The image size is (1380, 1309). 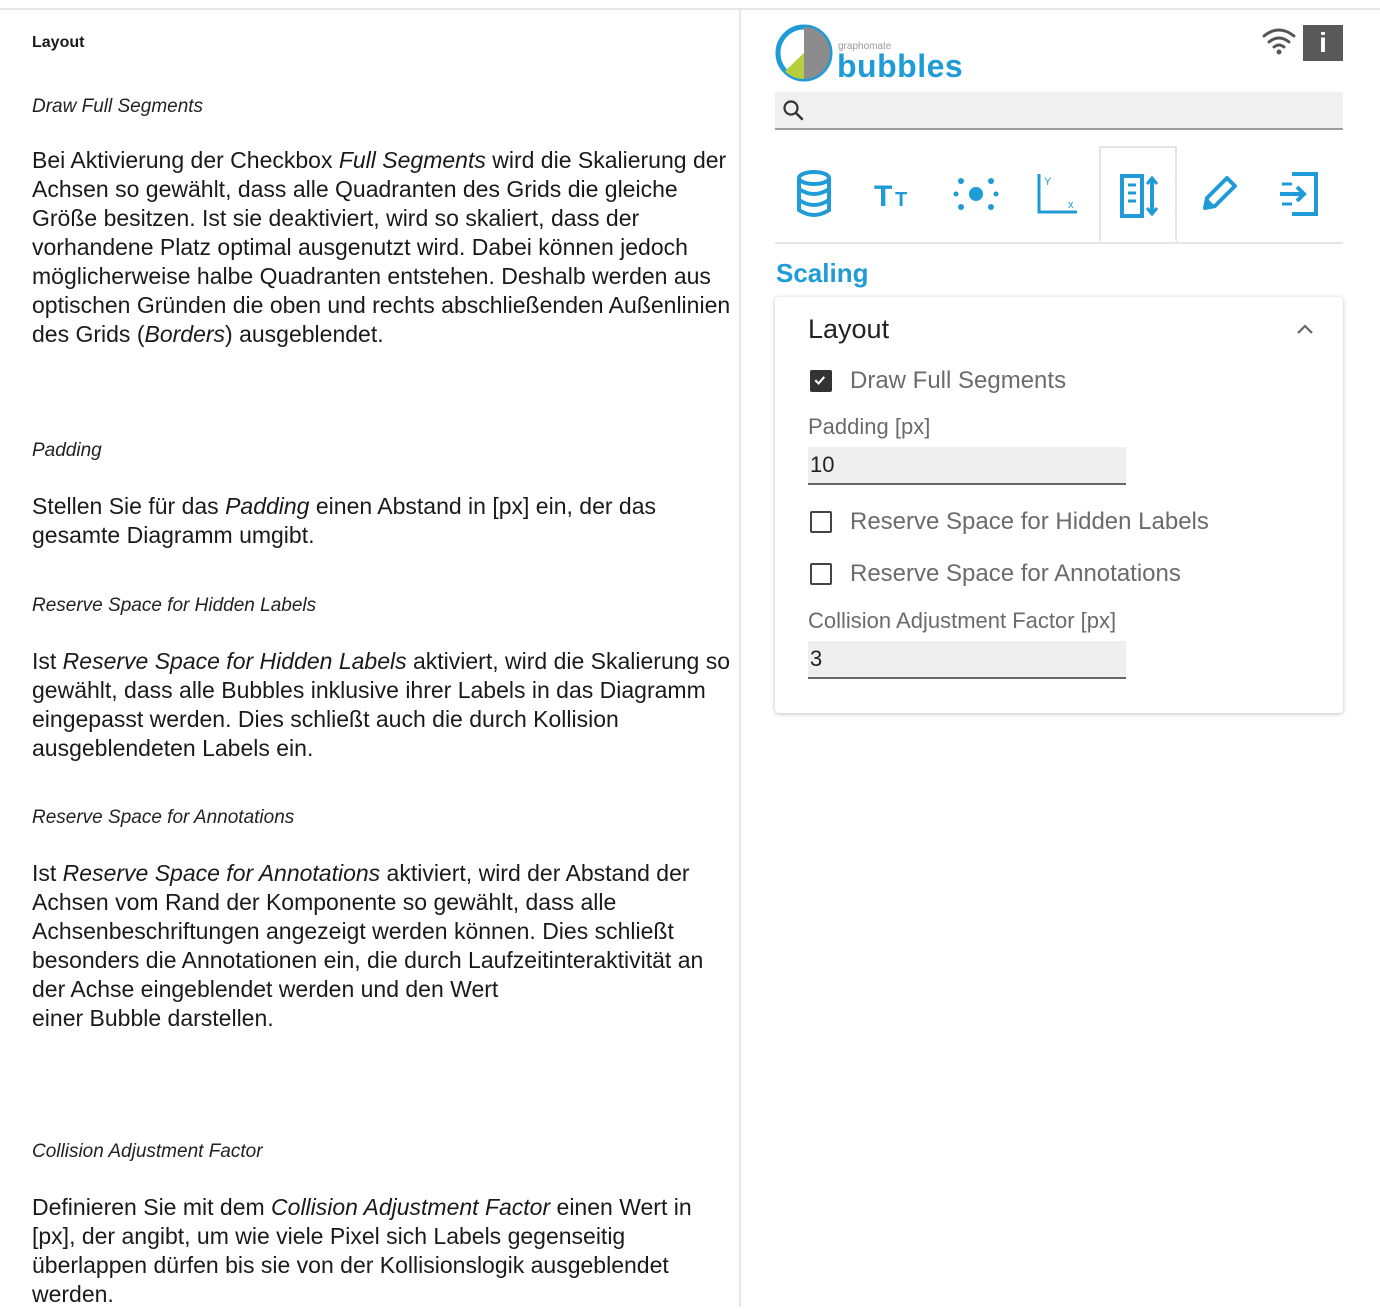 I want to click on tab-scaling, so click(x=1138, y=194).